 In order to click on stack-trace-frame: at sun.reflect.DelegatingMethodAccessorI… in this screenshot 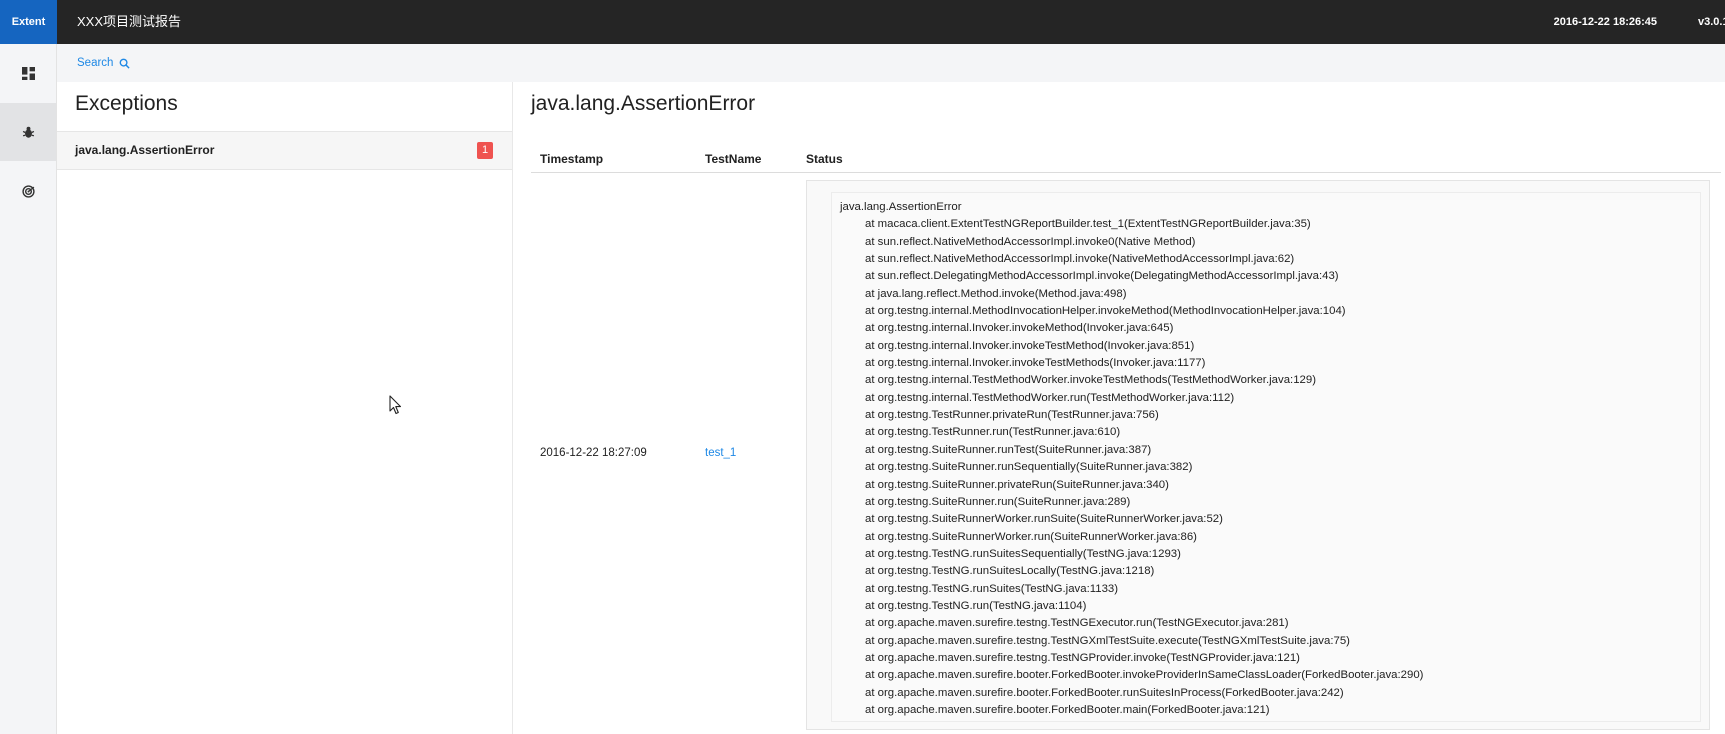, I will do `click(1102, 276)`.